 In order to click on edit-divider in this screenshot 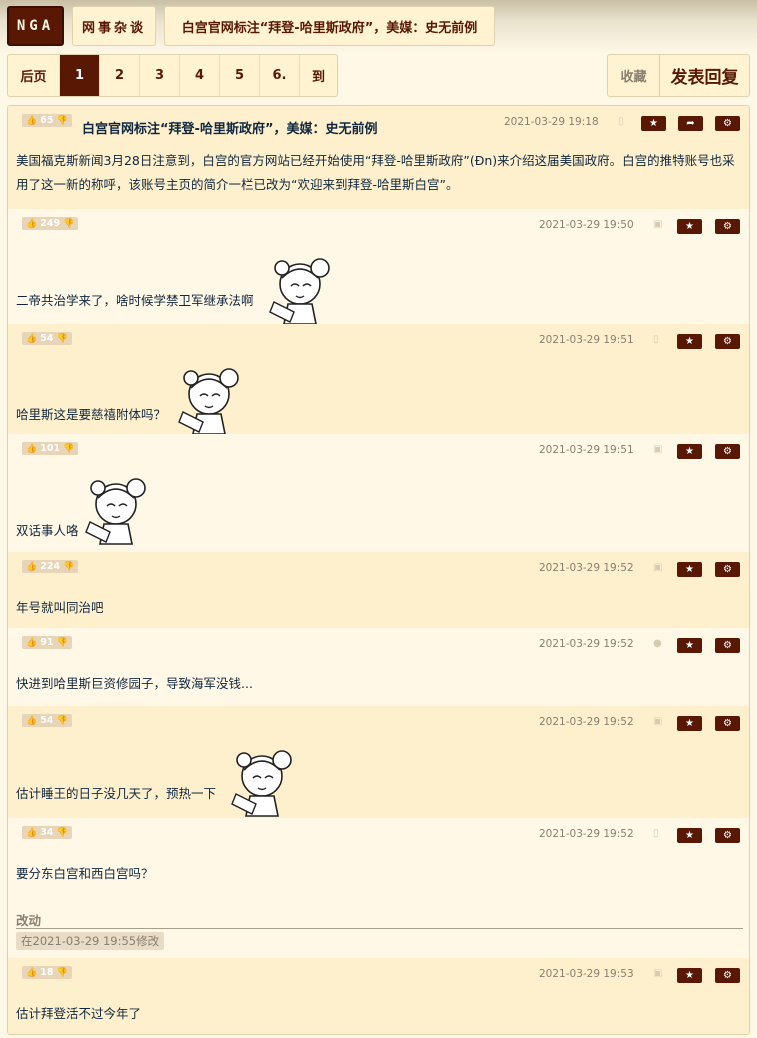, I will do `click(379, 928)`.